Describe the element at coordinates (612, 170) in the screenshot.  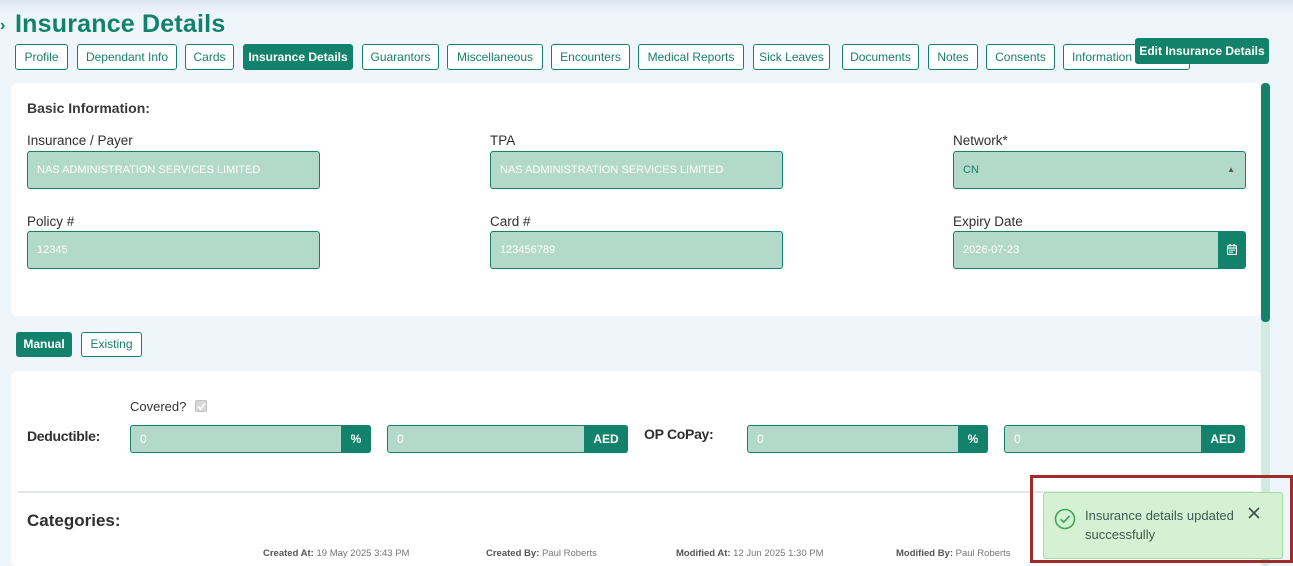
I see `tpa-value: NAS ADMINISTRATION SERVICES LIMITED` at that location.